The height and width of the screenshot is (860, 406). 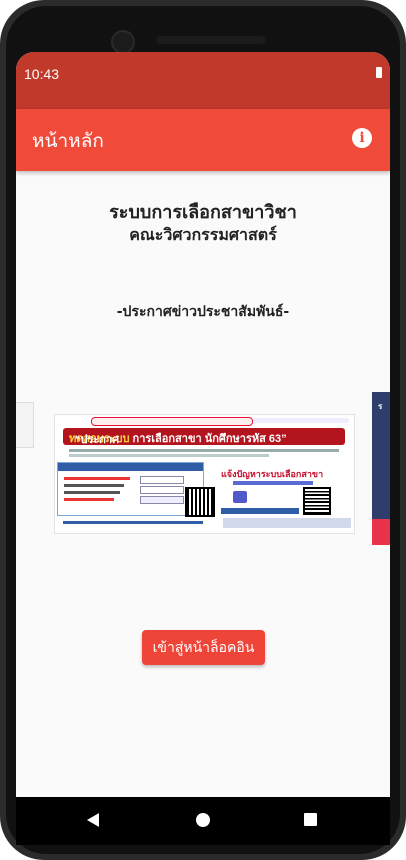 What do you see at coordinates (25, 425) in the screenshot?
I see `carousel-prev-slide` at bounding box center [25, 425].